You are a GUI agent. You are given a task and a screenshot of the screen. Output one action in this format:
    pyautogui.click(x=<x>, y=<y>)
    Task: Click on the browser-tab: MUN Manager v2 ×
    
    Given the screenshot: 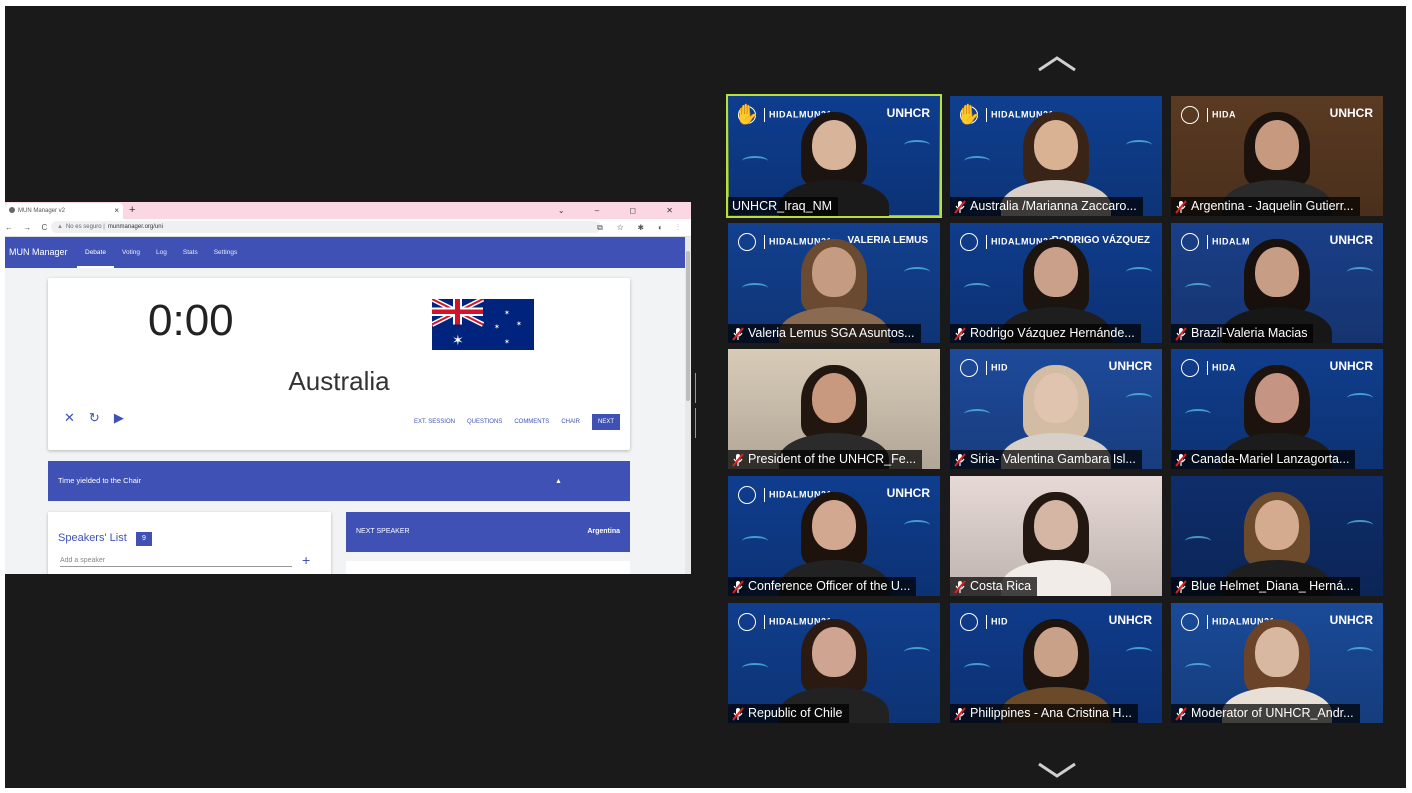 What is the action you would take?
    pyautogui.click(x=64, y=211)
    